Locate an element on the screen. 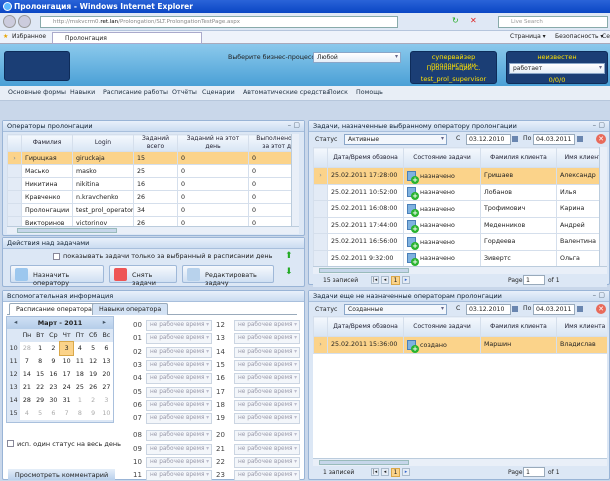 Image resolution: width=610 pixels, height=481 pixels. menu-main-forms: Основные формы is located at coordinates (37, 92).